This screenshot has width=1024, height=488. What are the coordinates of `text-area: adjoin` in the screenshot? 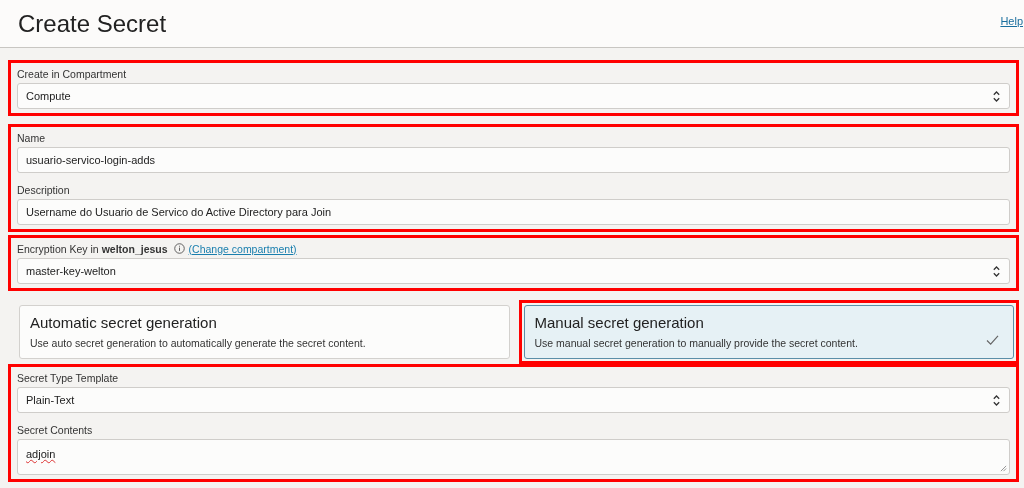 It's located at (513, 457).